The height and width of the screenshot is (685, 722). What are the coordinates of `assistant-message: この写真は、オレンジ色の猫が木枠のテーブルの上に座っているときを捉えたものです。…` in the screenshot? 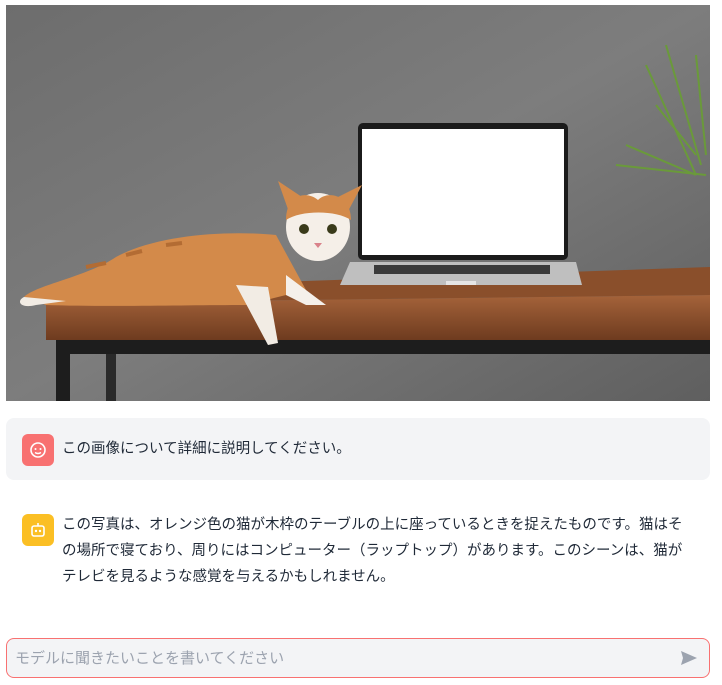 It's located at (358, 545).